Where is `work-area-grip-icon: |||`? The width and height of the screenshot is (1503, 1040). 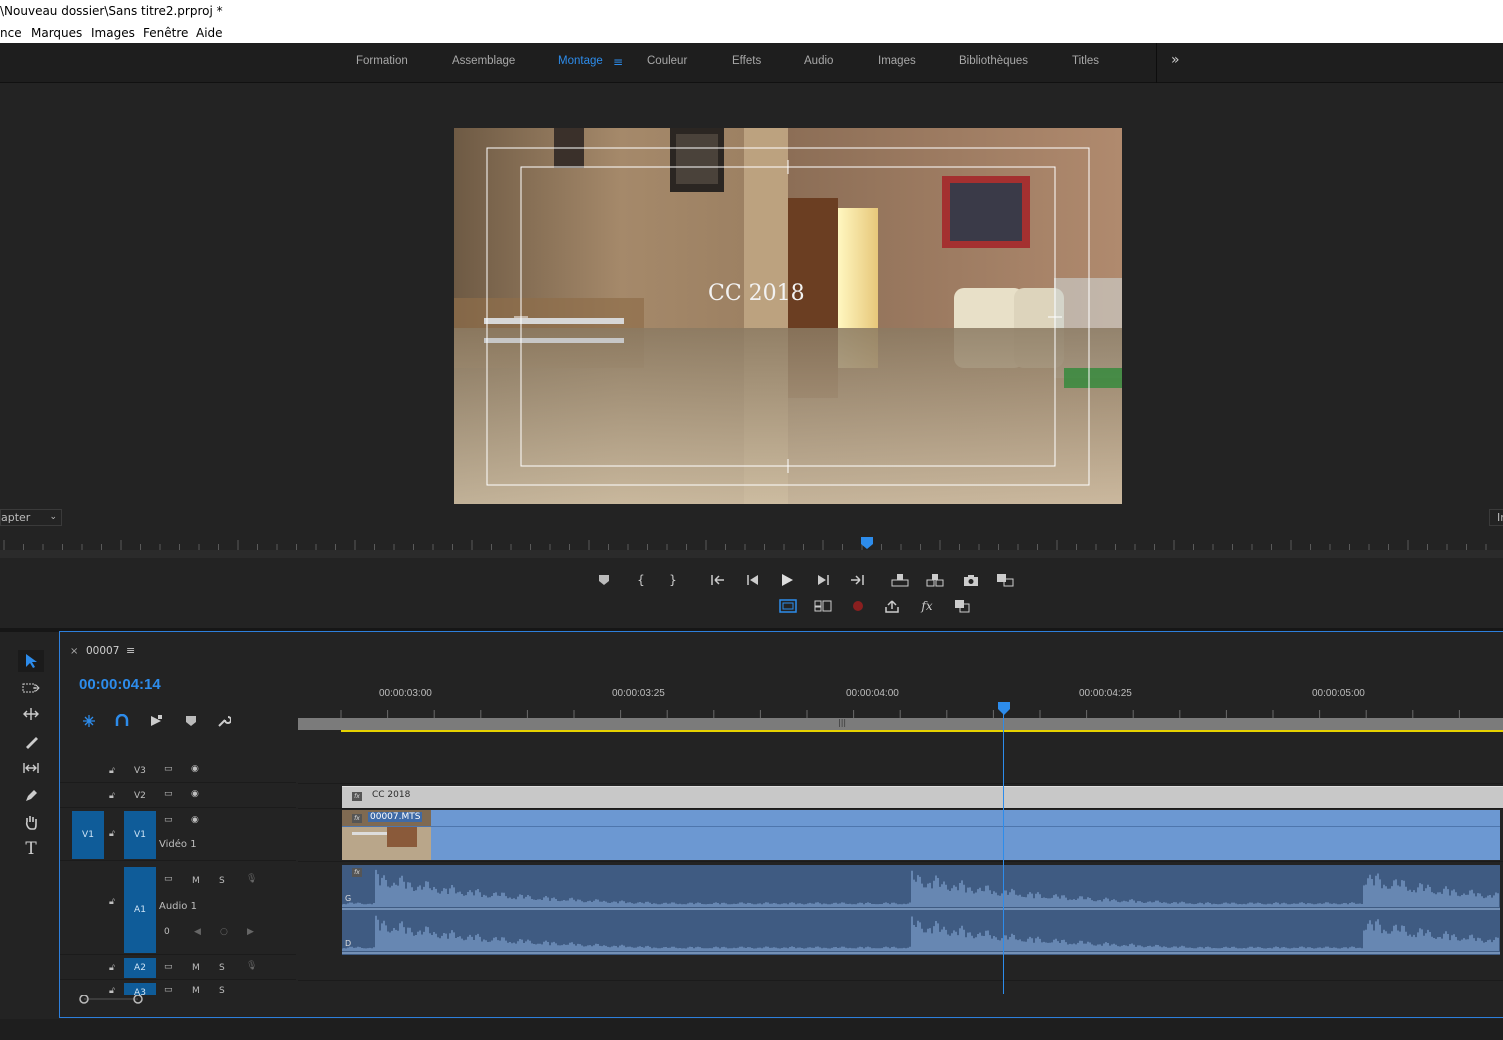 work-area-grip-icon: ||| is located at coordinates (842, 722).